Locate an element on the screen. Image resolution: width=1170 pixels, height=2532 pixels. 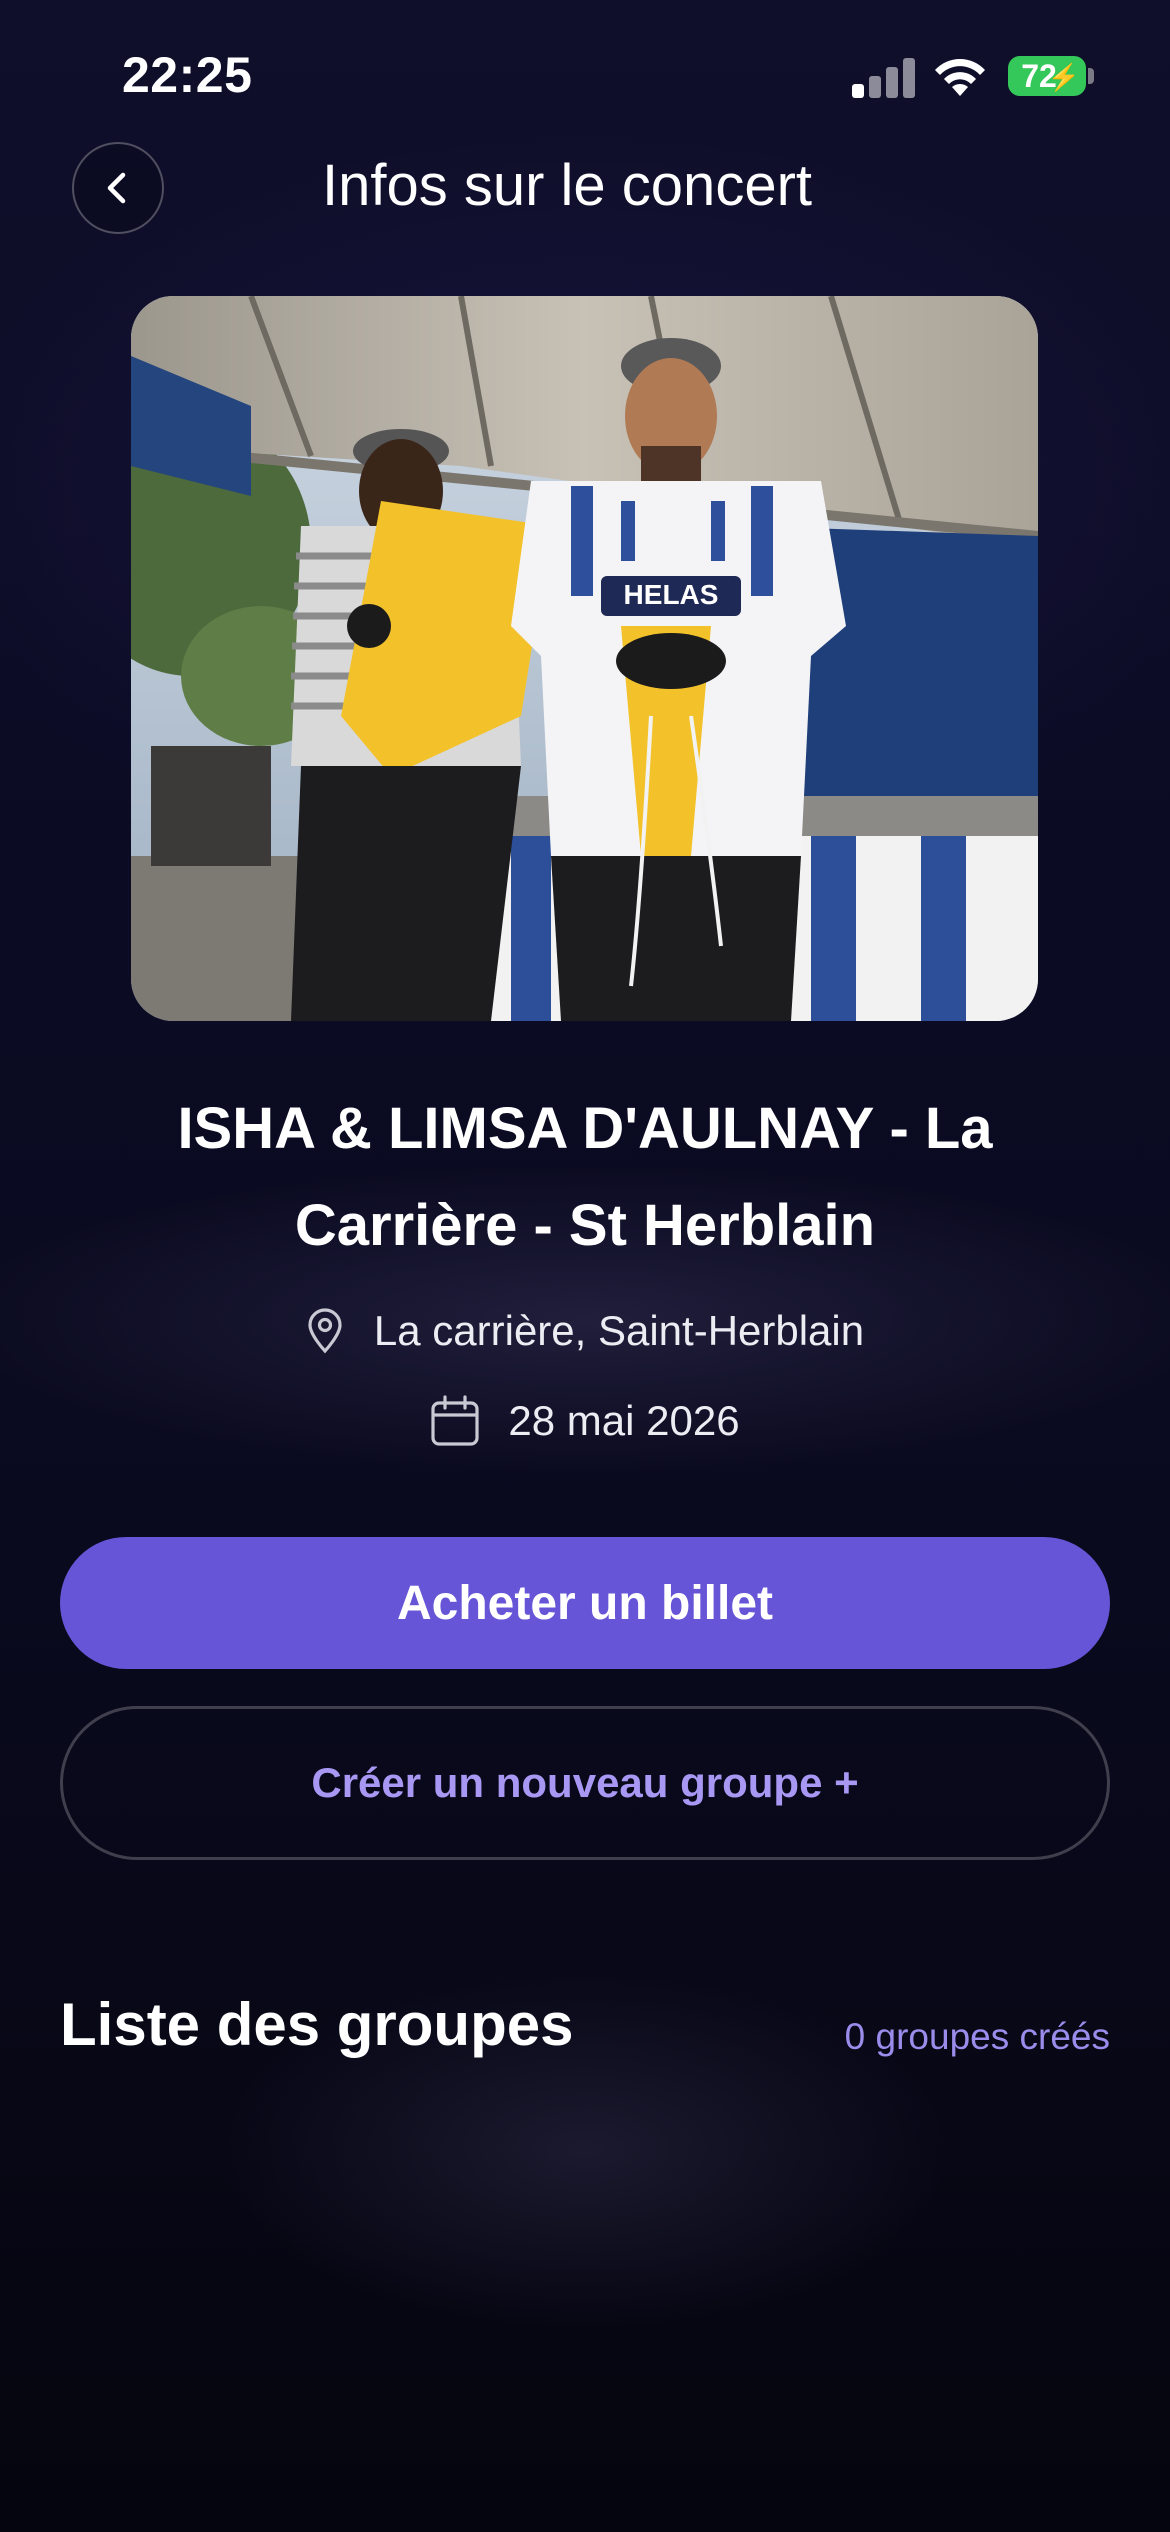
page-title: Infos sur le concert is located at coordinates (567, 185).